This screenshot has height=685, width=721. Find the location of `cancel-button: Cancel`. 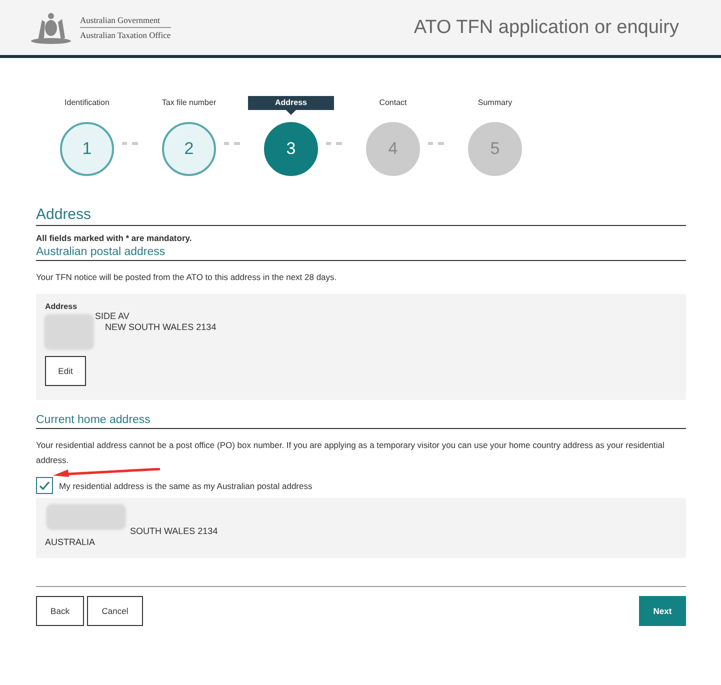

cancel-button: Cancel is located at coordinates (115, 611).